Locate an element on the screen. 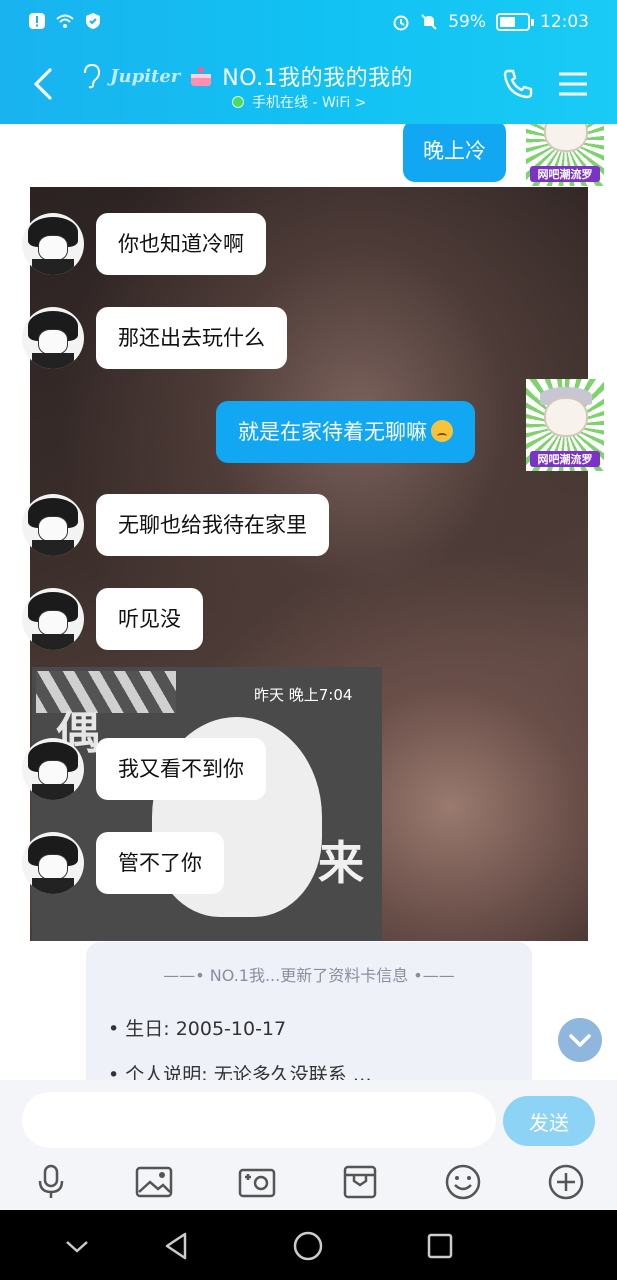 This screenshot has height=1280, width=617. mute-icon is located at coordinates (429, 22).